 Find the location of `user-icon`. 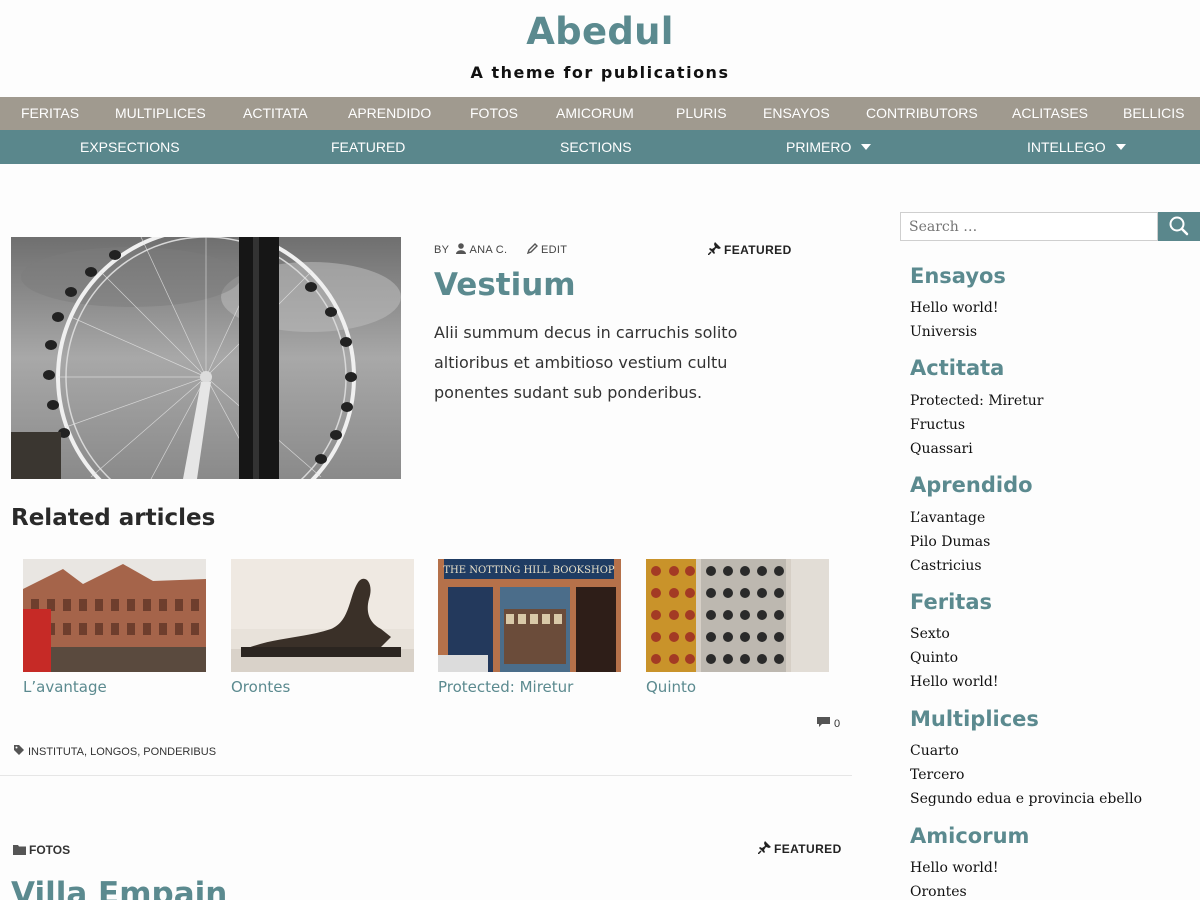

user-icon is located at coordinates (461, 248).